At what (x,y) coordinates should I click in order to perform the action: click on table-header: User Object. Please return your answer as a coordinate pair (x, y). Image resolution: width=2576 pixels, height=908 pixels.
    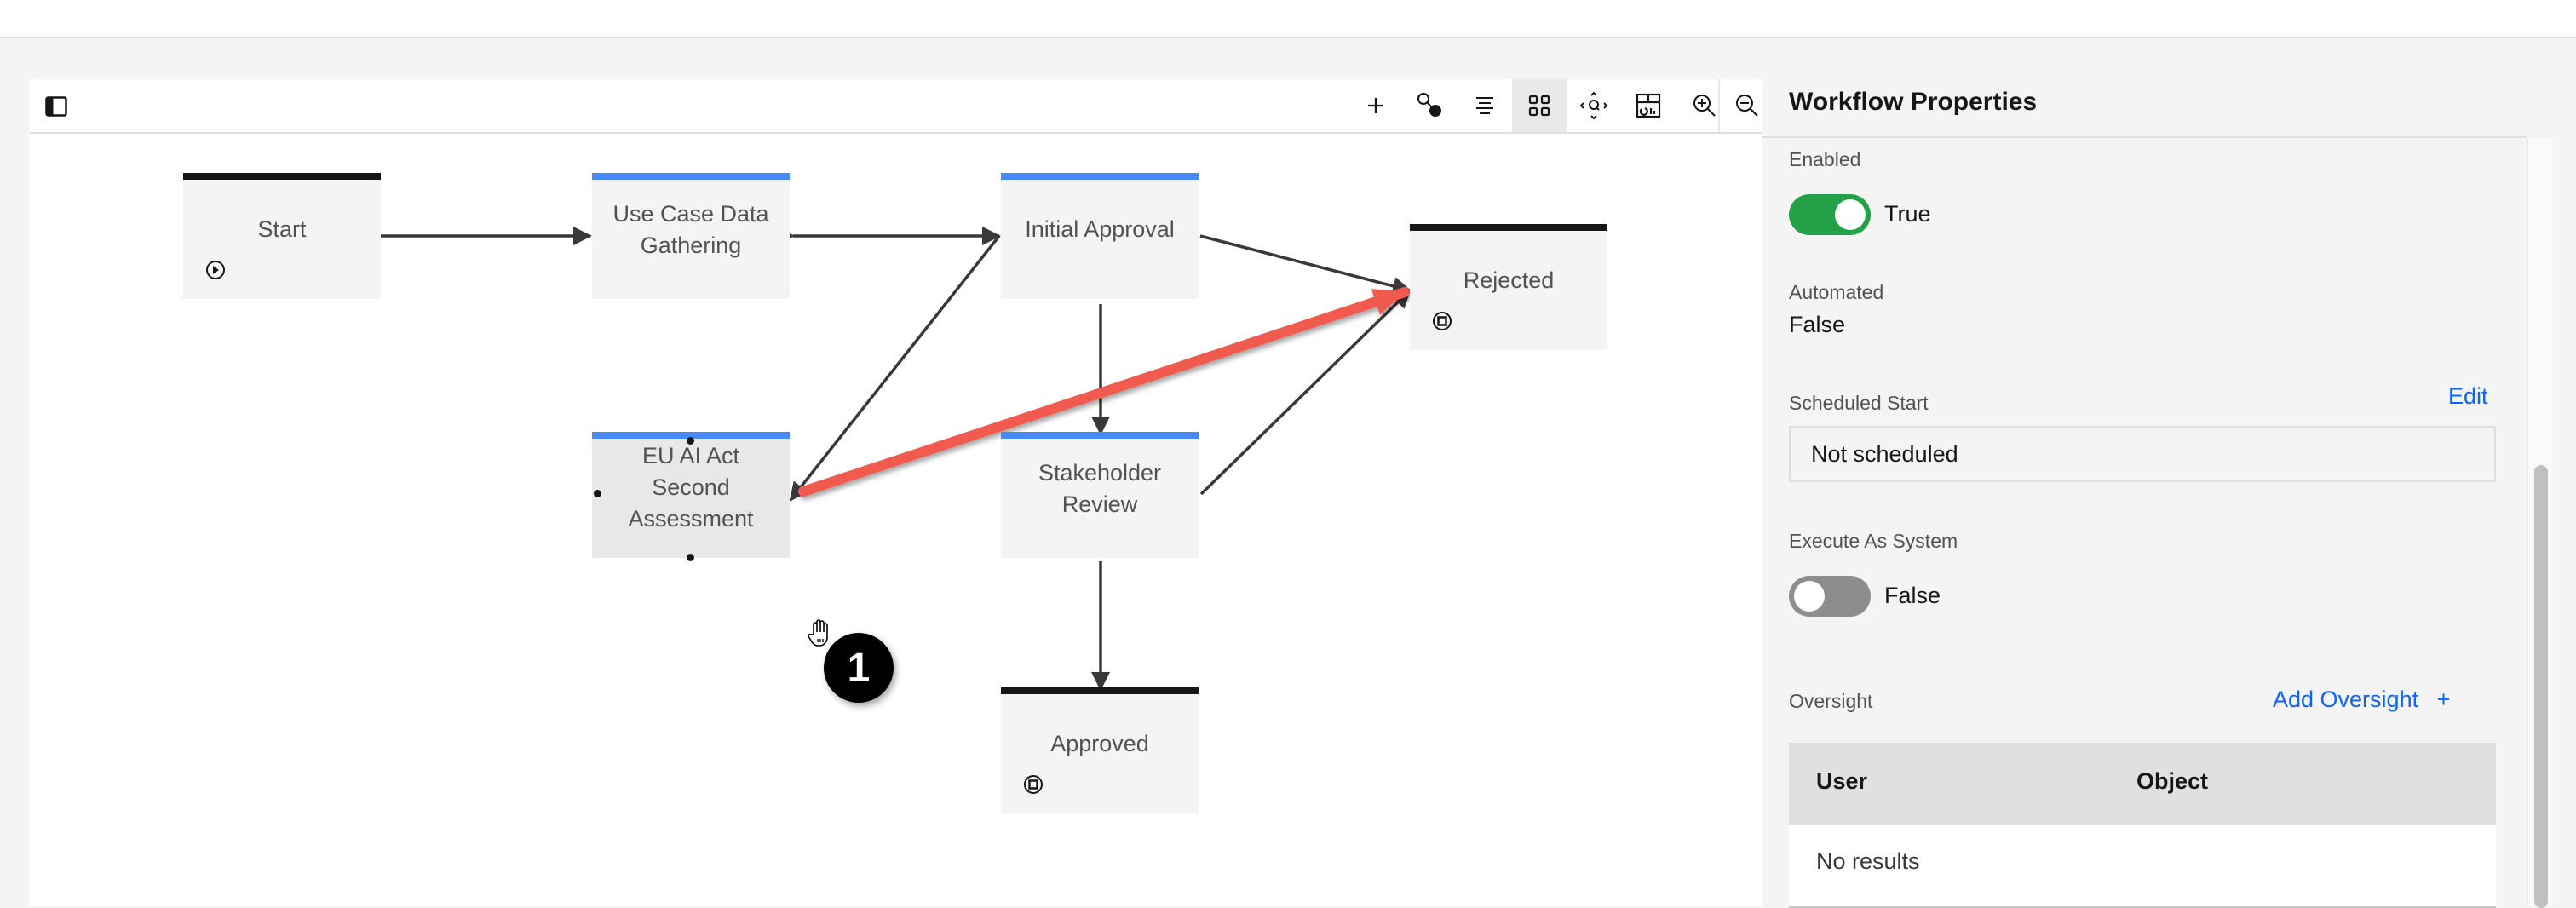
    Looking at the image, I should click on (2142, 784).